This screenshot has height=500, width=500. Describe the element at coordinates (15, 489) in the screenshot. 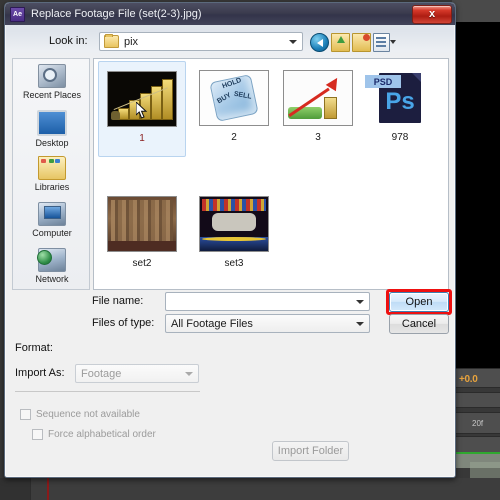

I see `ae-lower-panel-left` at that location.